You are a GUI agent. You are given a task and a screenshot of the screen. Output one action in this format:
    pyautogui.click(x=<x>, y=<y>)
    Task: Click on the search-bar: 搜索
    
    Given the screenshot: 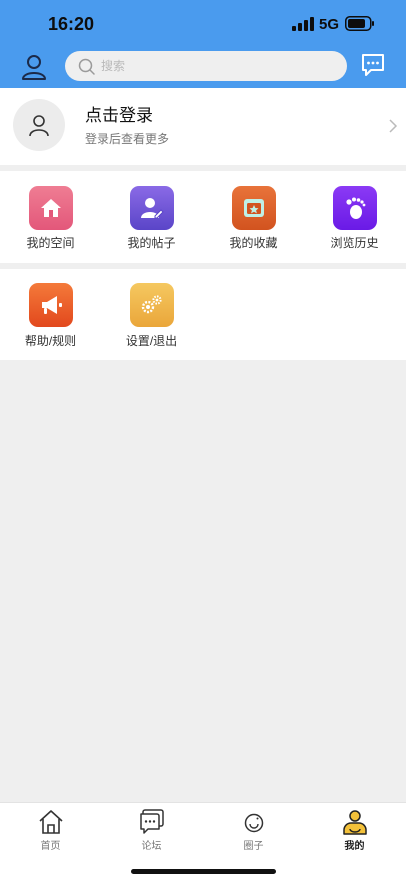 What is the action you would take?
    pyautogui.click(x=206, y=66)
    